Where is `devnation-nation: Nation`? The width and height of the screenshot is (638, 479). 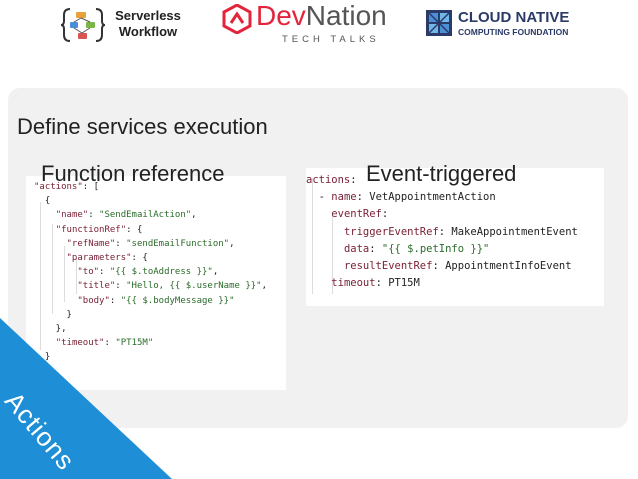
devnation-nation: Nation is located at coordinates (346, 15).